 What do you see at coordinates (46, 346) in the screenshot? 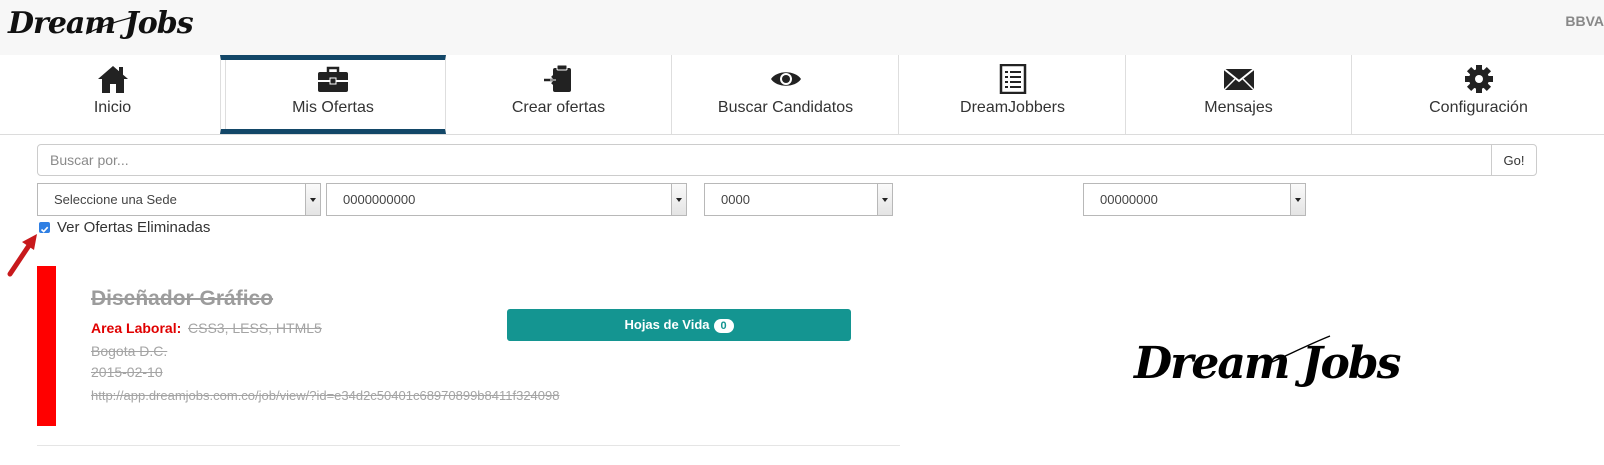
I see `deleted-offer-marker` at bounding box center [46, 346].